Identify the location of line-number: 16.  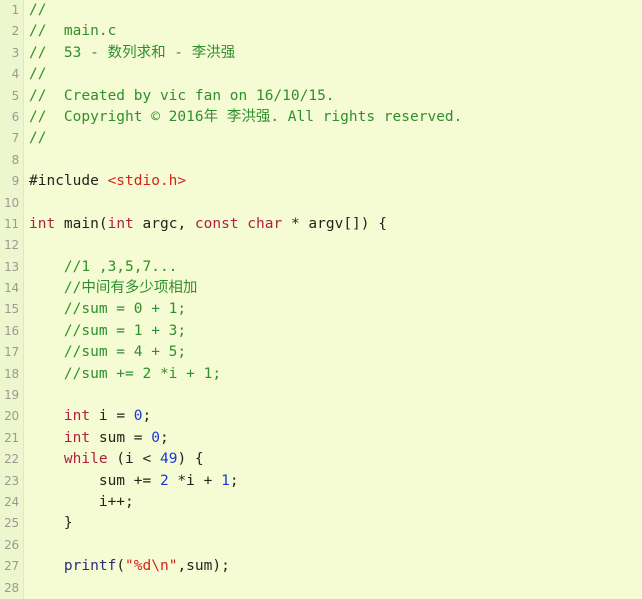
(11, 330).